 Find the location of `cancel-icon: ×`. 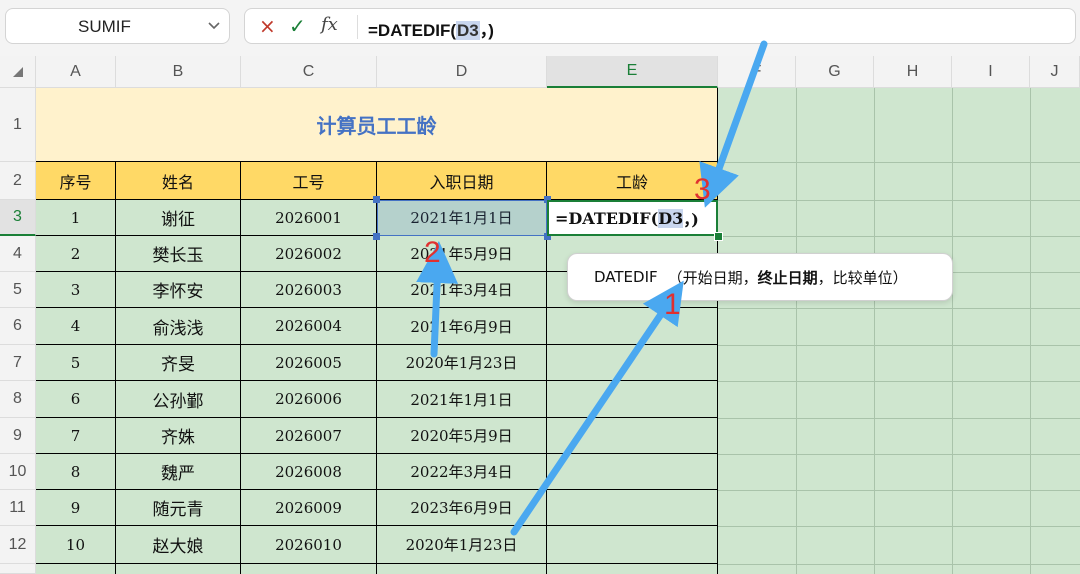

cancel-icon: × is located at coordinates (267, 26).